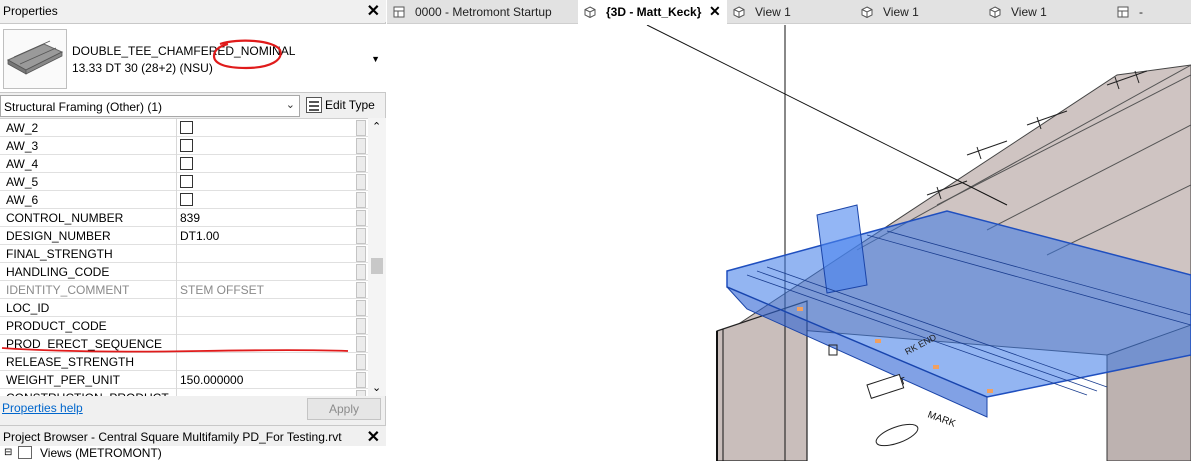 The height and width of the screenshot is (461, 1191). Describe the element at coordinates (88, 182) in the screenshot. I see `property-name: AW_5` at that location.